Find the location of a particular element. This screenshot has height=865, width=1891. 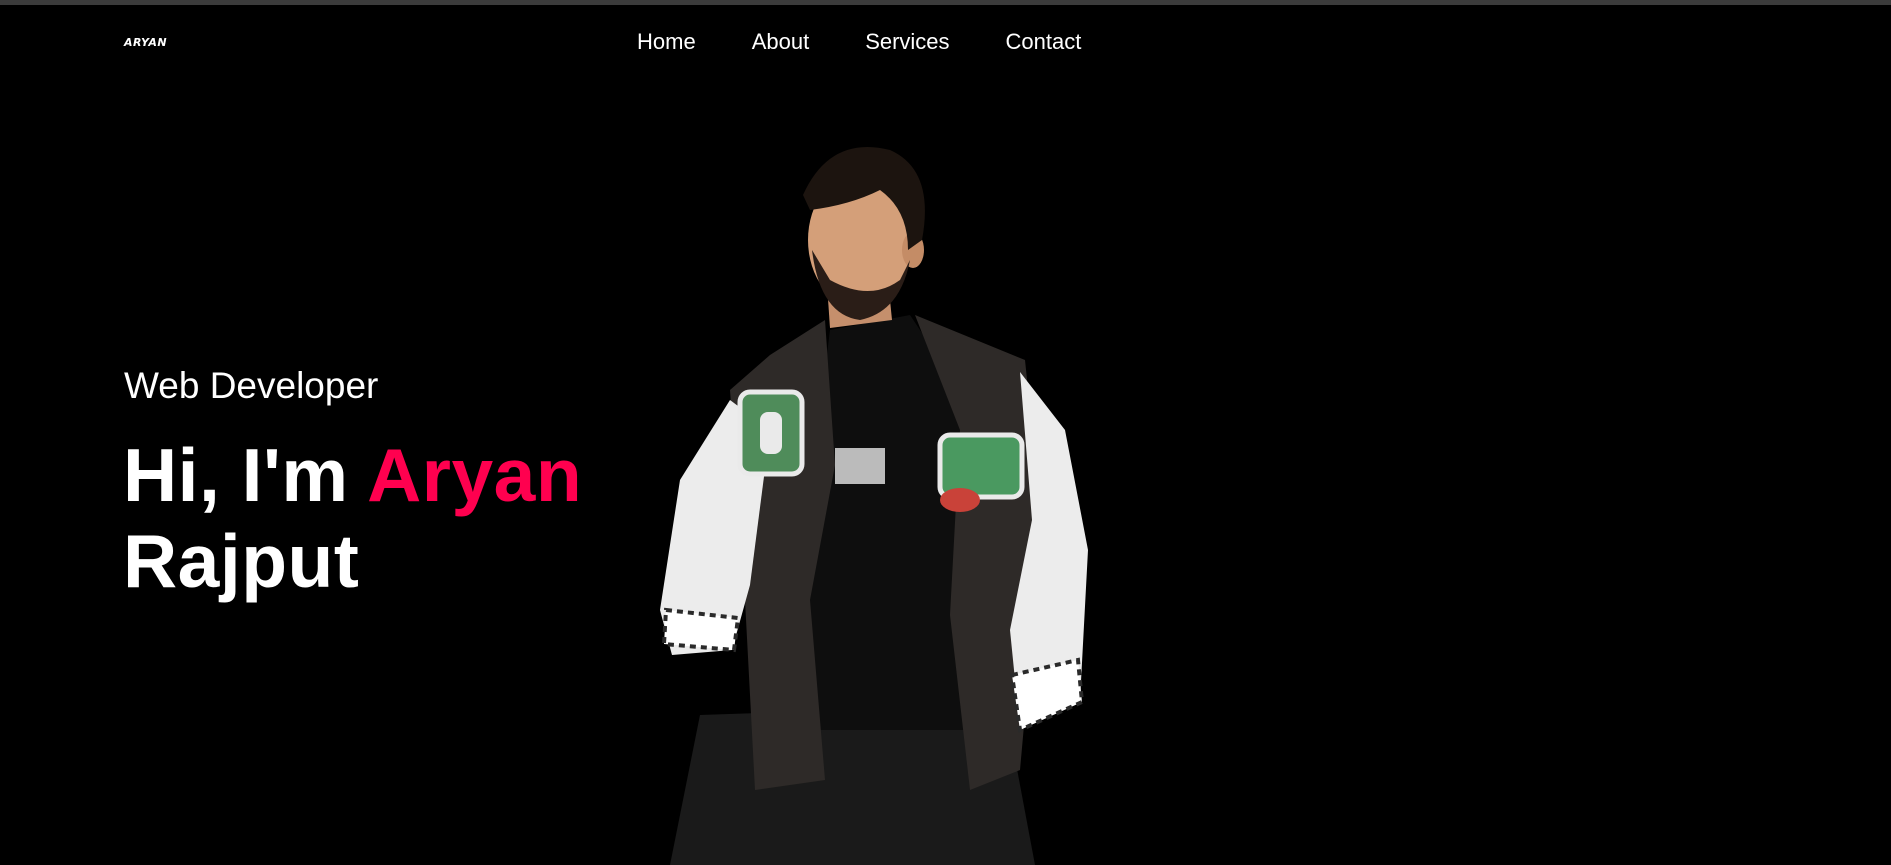

nav-services: Services is located at coordinates (907, 42).